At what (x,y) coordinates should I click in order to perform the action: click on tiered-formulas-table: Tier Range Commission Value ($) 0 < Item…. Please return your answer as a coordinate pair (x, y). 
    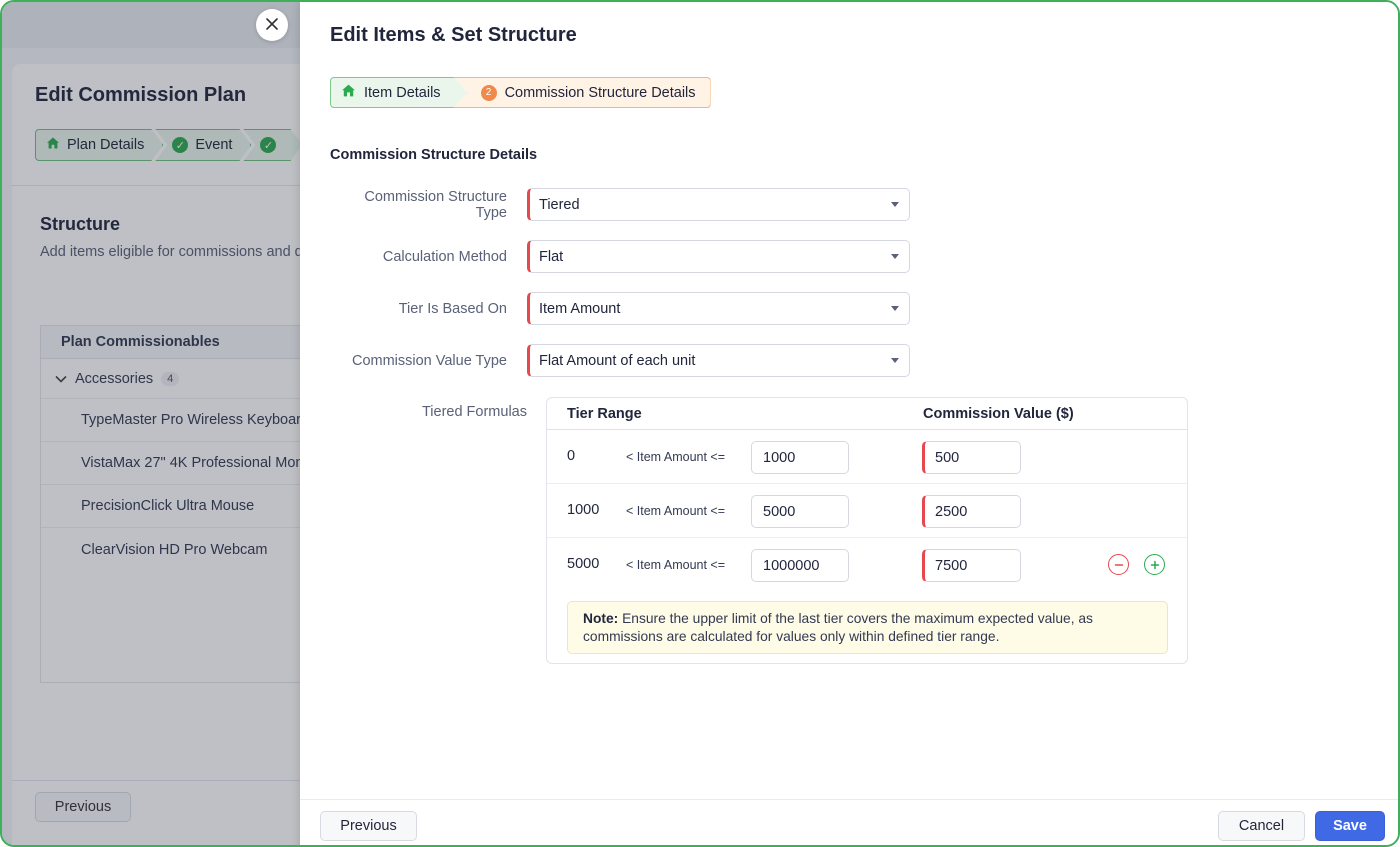
    Looking at the image, I should click on (867, 530).